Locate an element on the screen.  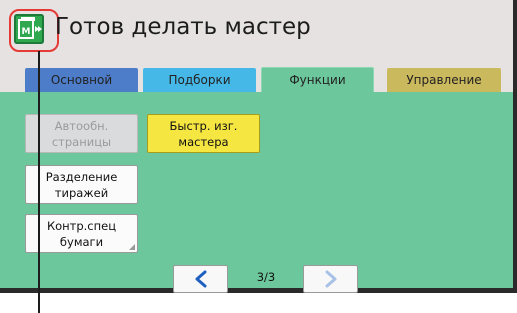
job-separation-button: Разделение тиражей is located at coordinates (81, 184).